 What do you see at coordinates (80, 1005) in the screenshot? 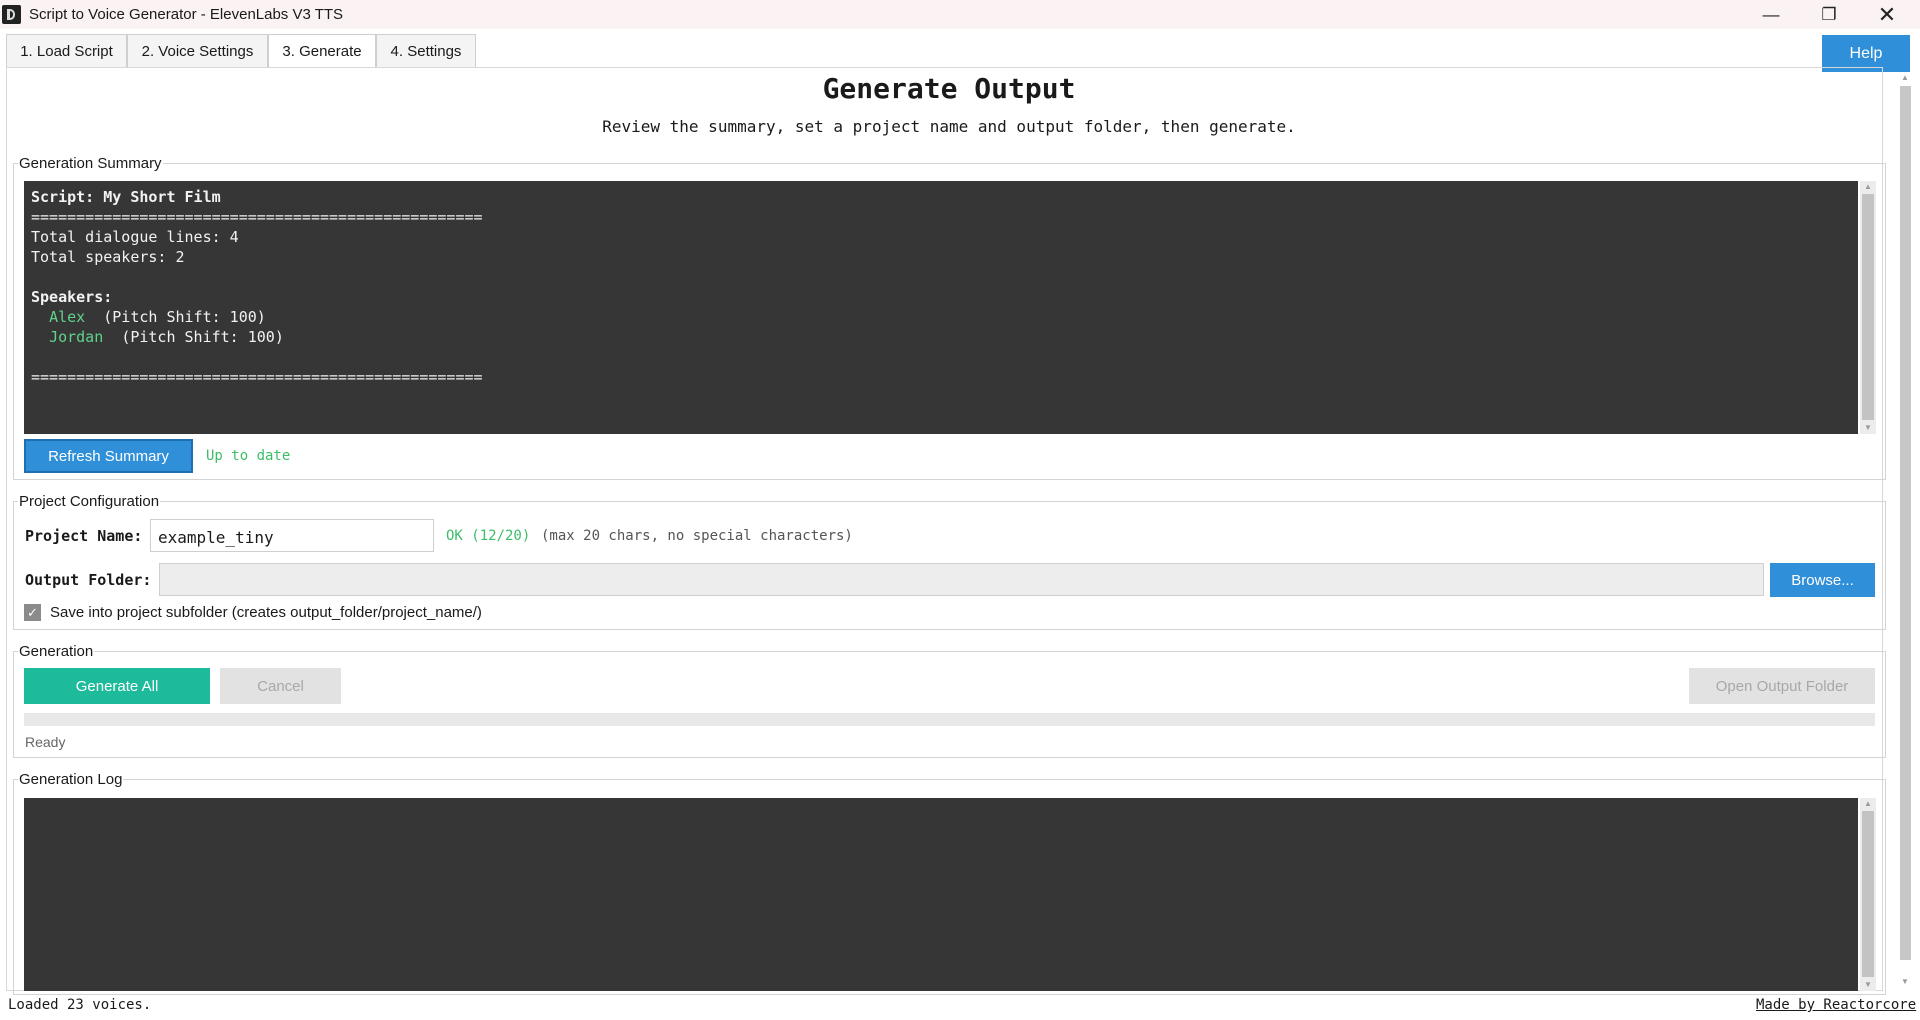
I see `statusbar-message: Loaded 23 voices.` at bounding box center [80, 1005].